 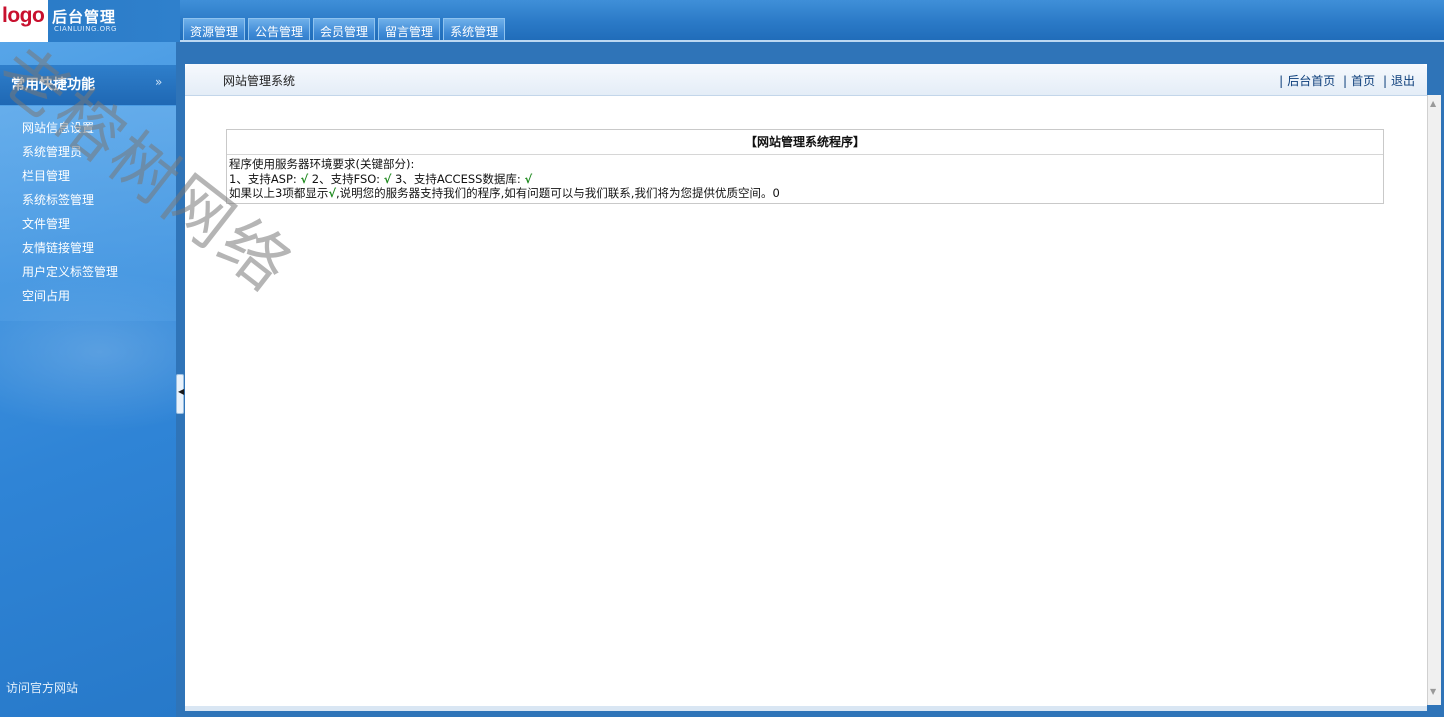 What do you see at coordinates (279, 30) in the screenshot?
I see `tab-announcement-management: 公告管理` at bounding box center [279, 30].